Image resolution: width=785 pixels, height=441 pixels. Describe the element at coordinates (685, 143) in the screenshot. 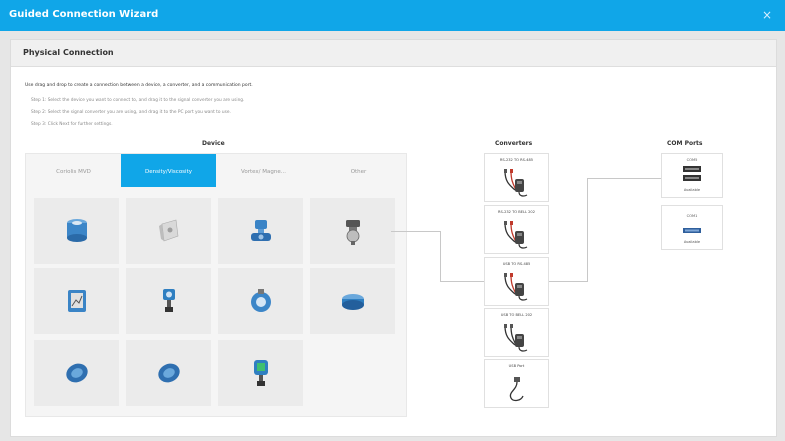

I see `com-ports-heading: COM Ports` at that location.